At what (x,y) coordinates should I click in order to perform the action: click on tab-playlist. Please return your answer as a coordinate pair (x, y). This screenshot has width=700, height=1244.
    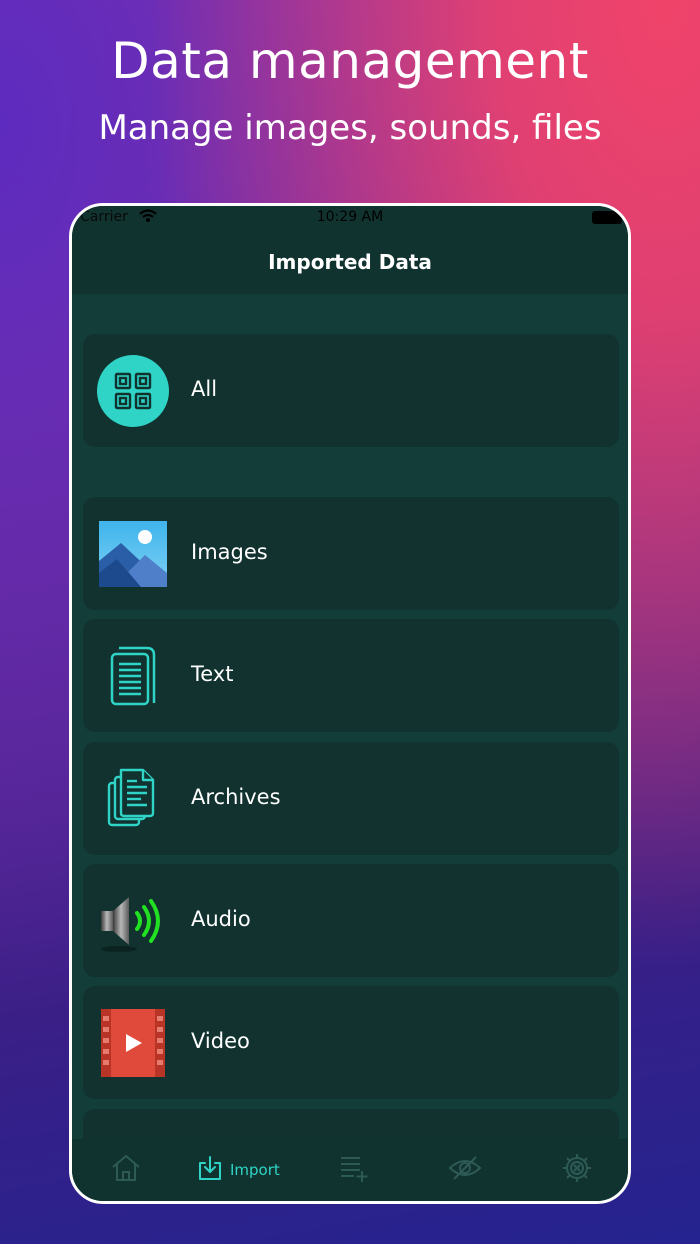
    Looking at the image, I should click on (354, 1170).